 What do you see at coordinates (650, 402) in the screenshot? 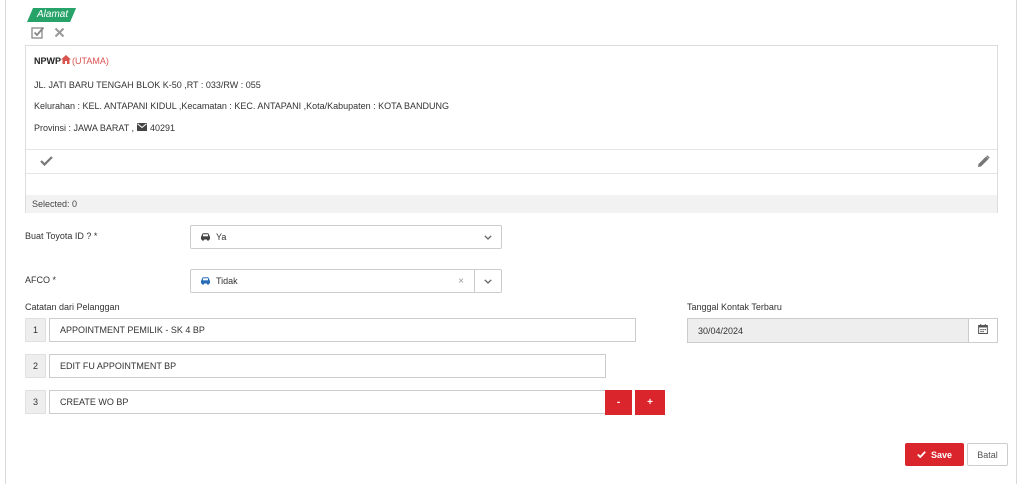
I see `add-note-button: +` at bounding box center [650, 402].